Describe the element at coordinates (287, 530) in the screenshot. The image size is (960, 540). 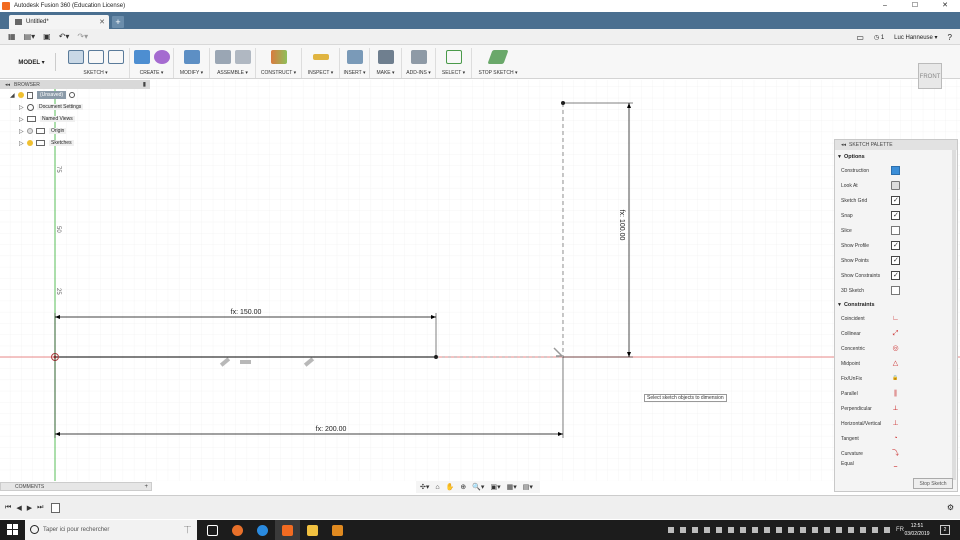
I see `fusion-taskbar-icon` at that location.